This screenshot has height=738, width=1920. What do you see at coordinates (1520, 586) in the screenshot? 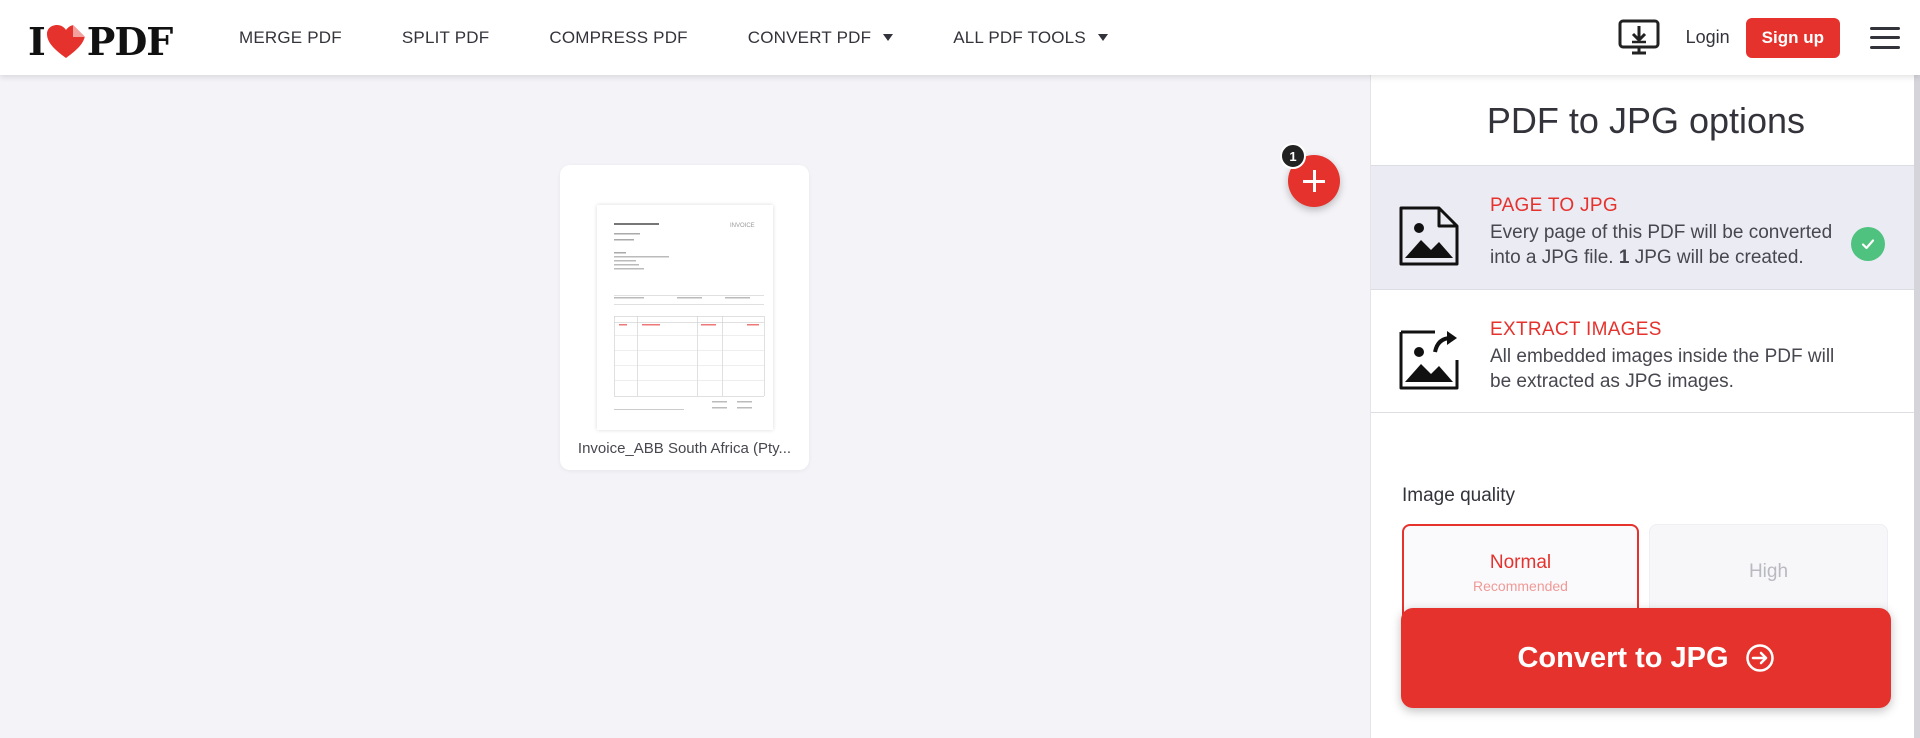
I see `quality-recommended-note: Recommended` at bounding box center [1520, 586].